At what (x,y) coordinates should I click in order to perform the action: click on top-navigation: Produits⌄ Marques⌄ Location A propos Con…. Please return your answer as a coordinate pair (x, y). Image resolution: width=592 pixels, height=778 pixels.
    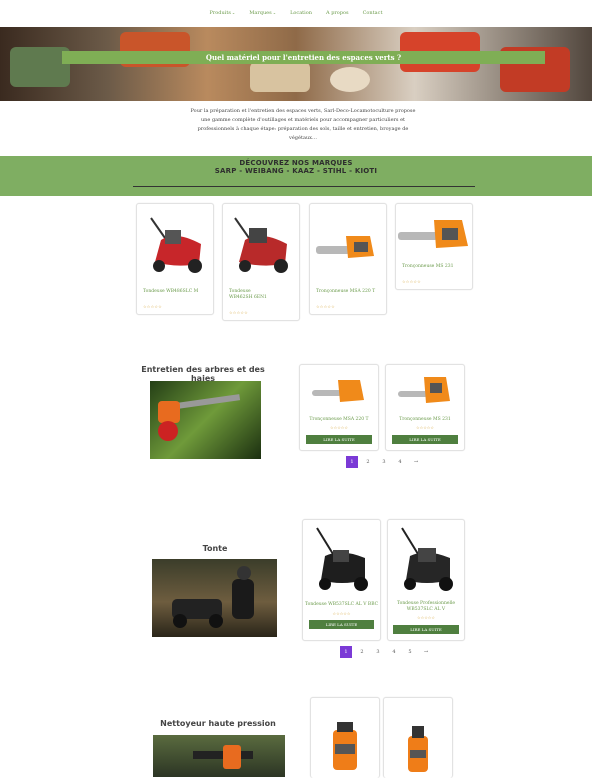
    Looking at the image, I should click on (296, 13).